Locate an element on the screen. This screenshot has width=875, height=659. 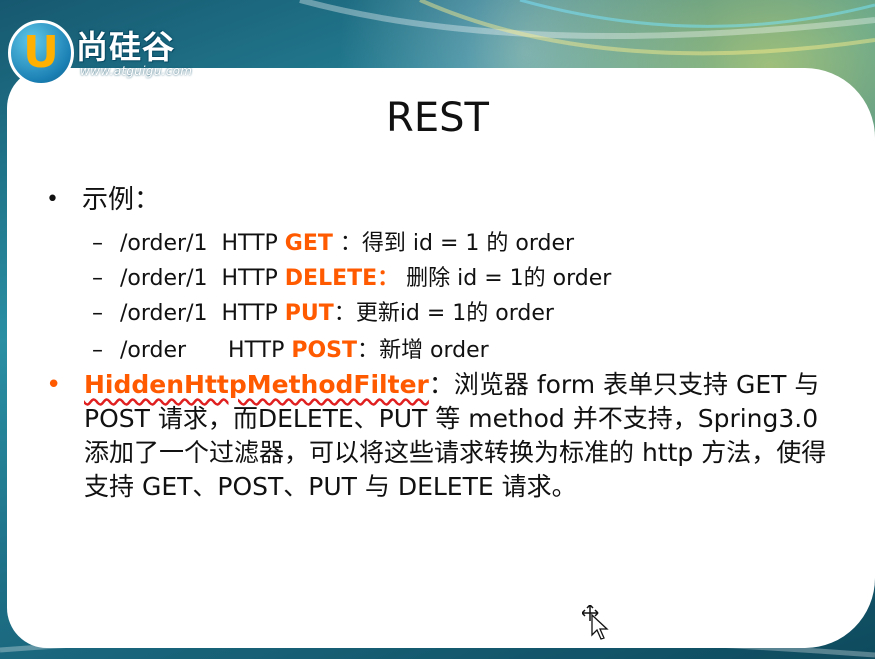
example-item: –/order HTTP POST：新增 order is located at coordinates (290, 350).